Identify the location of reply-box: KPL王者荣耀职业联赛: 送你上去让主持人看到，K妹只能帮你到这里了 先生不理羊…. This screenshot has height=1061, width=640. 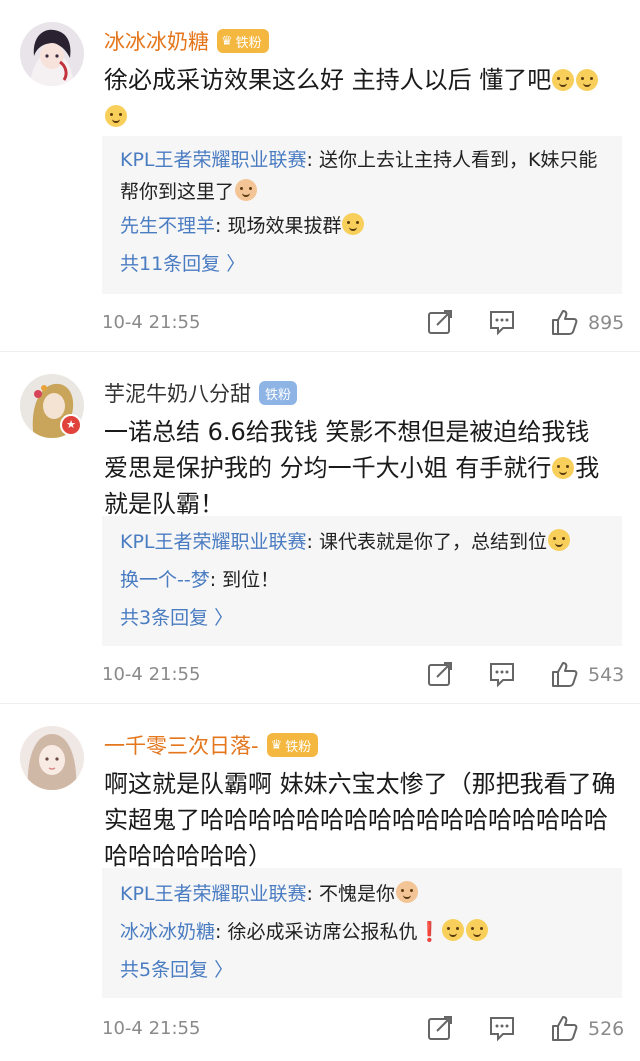
(362, 215).